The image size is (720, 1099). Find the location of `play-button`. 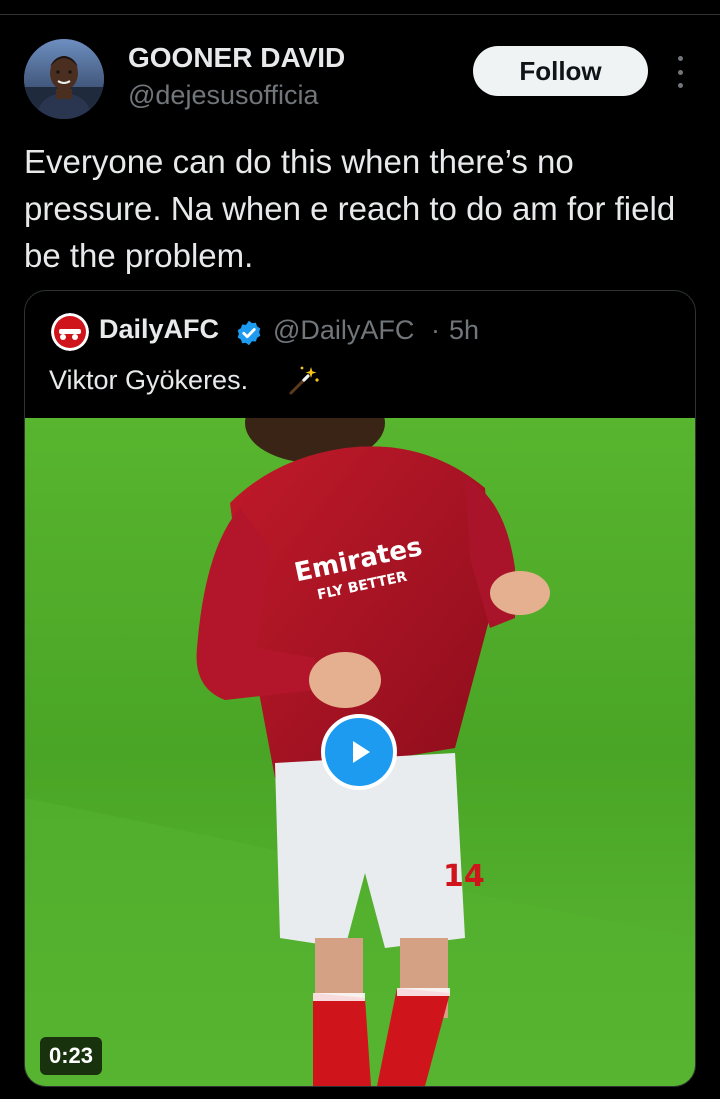

play-button is located at coordinates (359, 752).